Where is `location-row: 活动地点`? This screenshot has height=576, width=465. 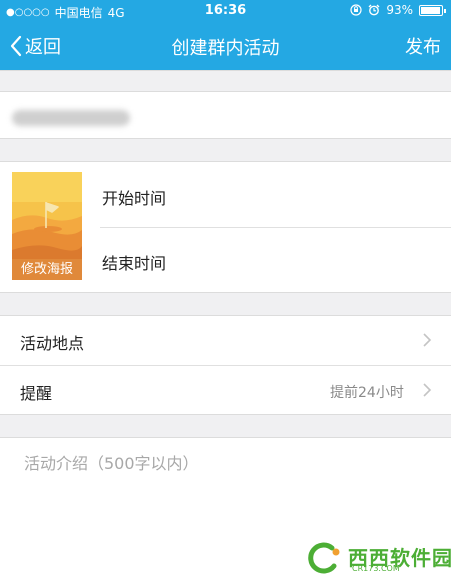
location-row: 活动地点 is located at coordinates (225, 340).